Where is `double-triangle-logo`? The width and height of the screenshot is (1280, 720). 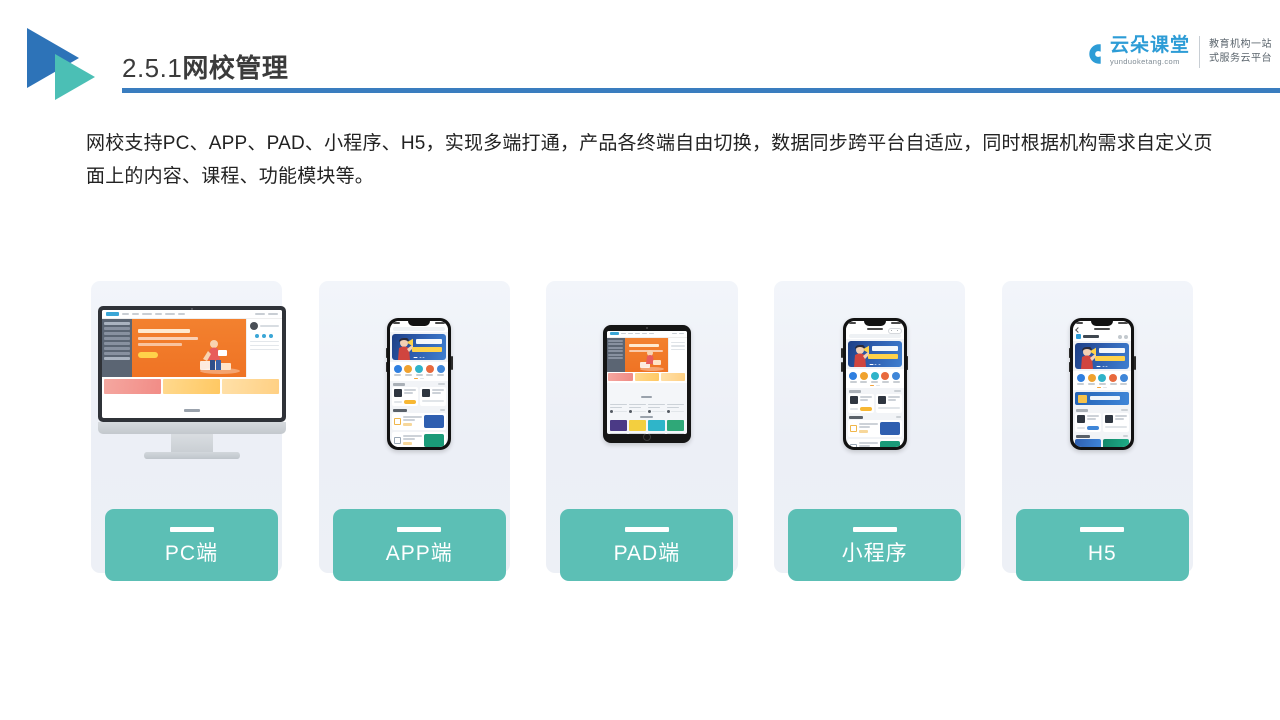 double-triangle-logo is located at coordinates (68, 64).